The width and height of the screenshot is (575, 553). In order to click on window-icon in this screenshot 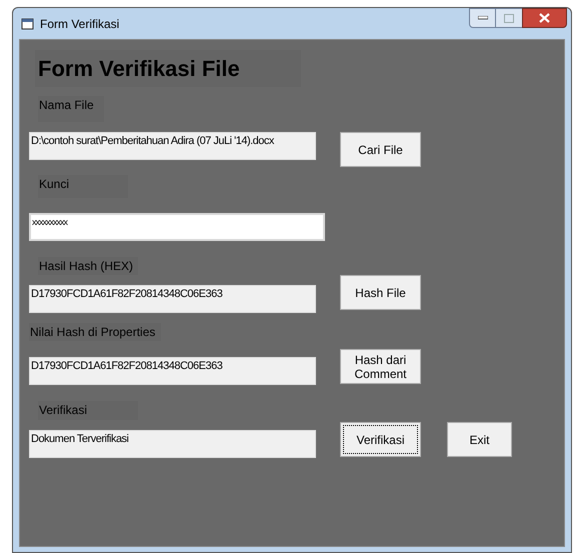, I will do `click(27, 24)`.